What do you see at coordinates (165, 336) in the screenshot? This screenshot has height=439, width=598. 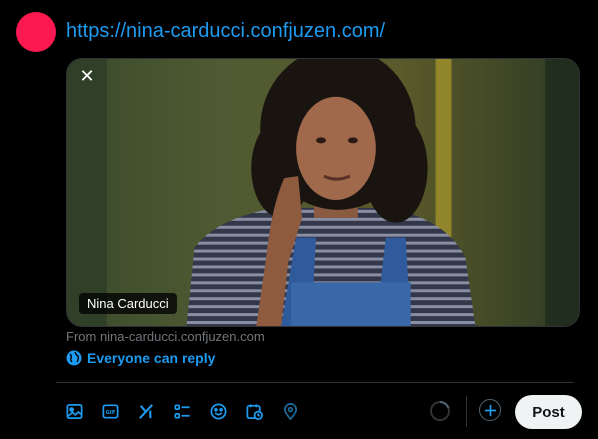 I see `card-source: From nina-carducci.confjuzen.com` at bounding box center [165, 336].